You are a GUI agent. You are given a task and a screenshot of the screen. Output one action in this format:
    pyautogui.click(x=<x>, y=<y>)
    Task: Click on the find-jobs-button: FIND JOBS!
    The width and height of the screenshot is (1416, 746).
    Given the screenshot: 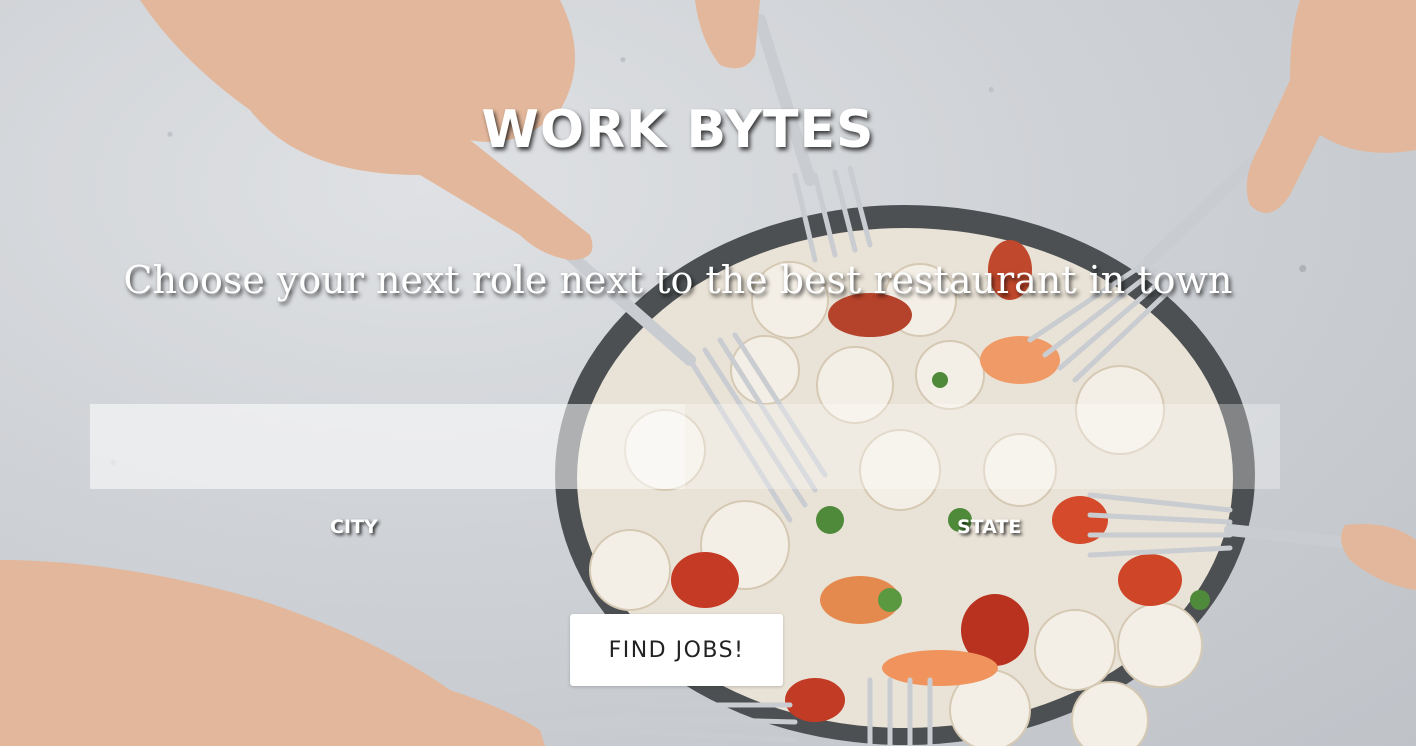 What is the action you would take?
    pyautogui.click(x=676, y=650)
    